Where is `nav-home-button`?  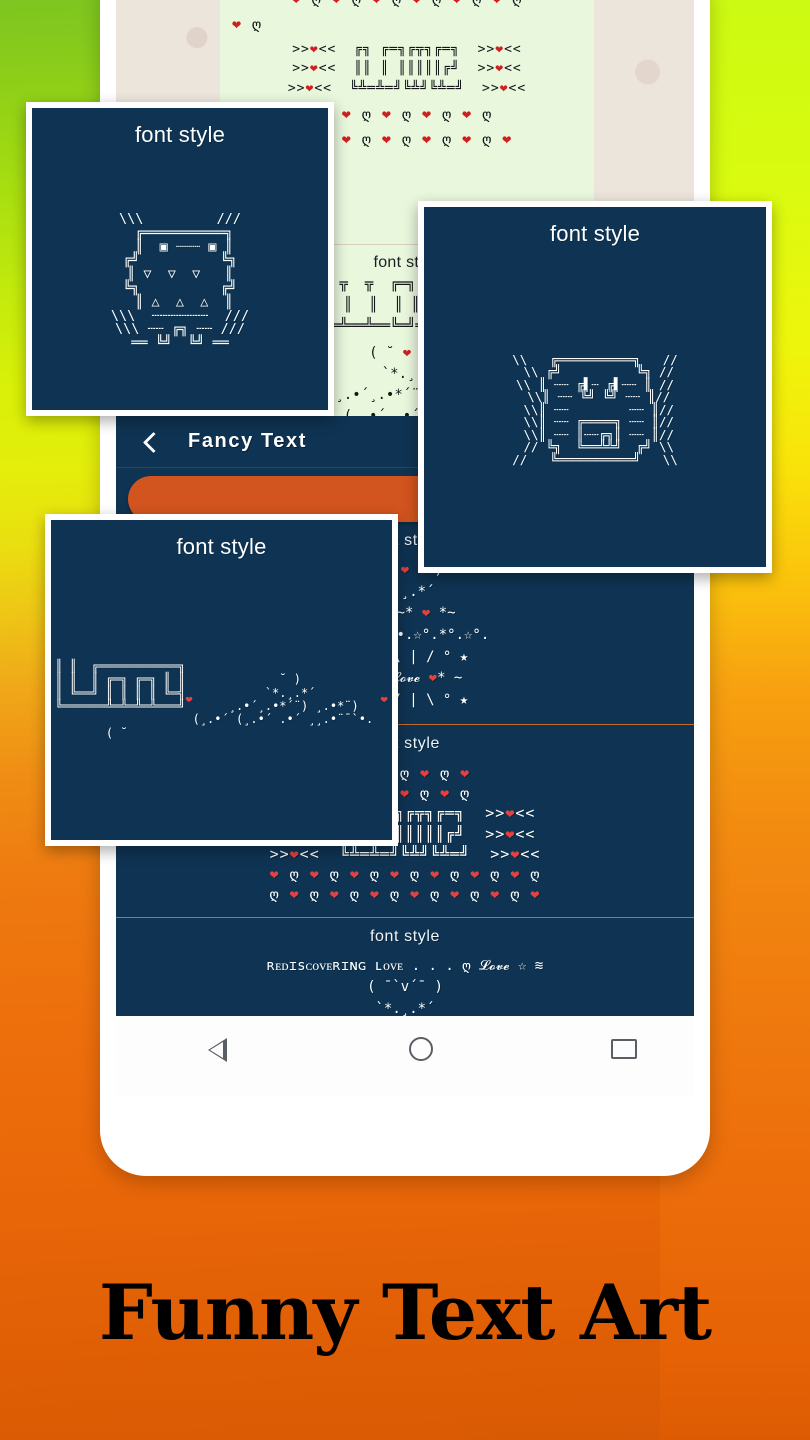 nav-home-button is located at coordinates (421, 1051).